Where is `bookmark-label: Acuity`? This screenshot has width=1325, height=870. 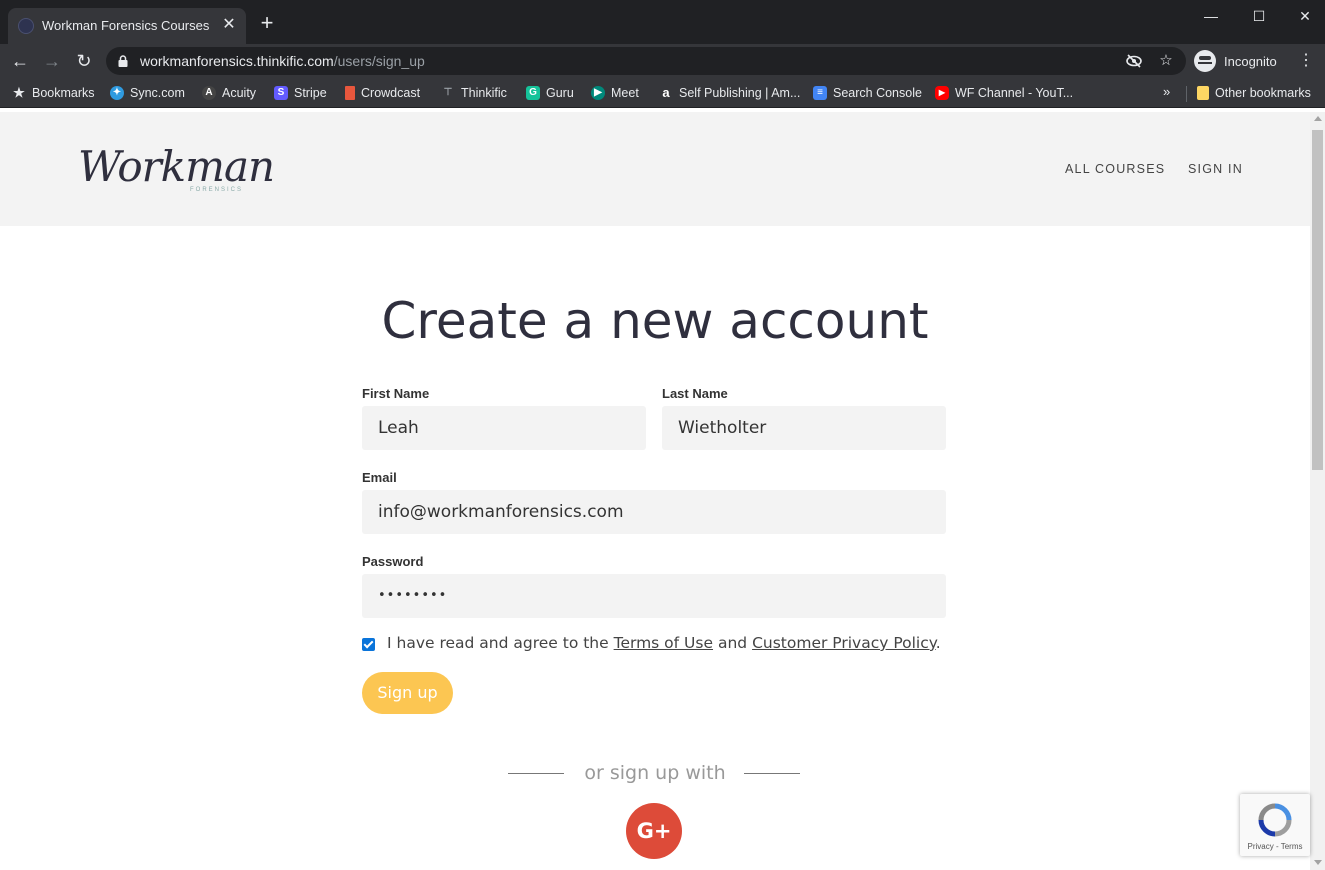
bookmark-label: Acuity is located at coordinates (239, 93).